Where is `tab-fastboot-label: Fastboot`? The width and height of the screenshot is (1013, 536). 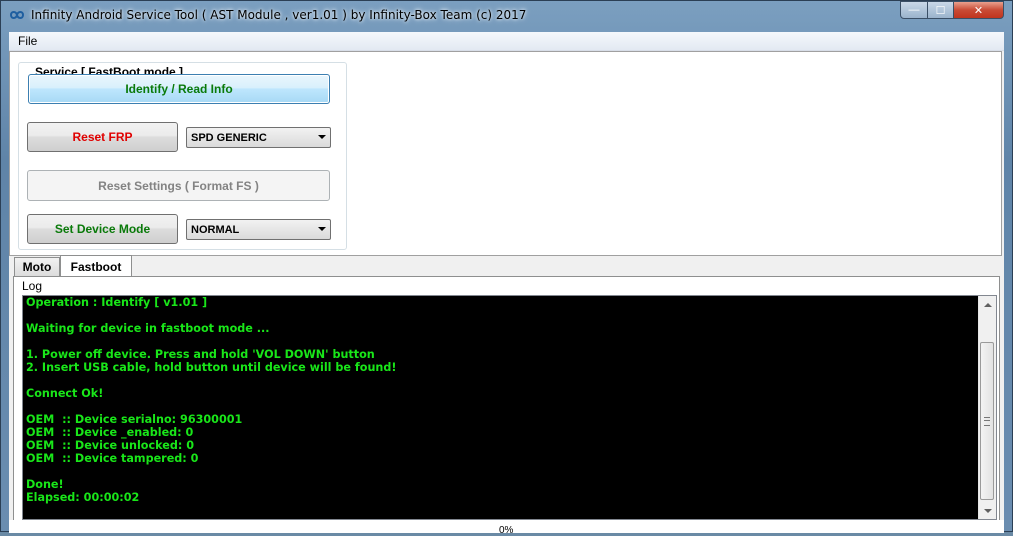
tab-fastboot-label: Fastboot is located at coordinates (96, 267).